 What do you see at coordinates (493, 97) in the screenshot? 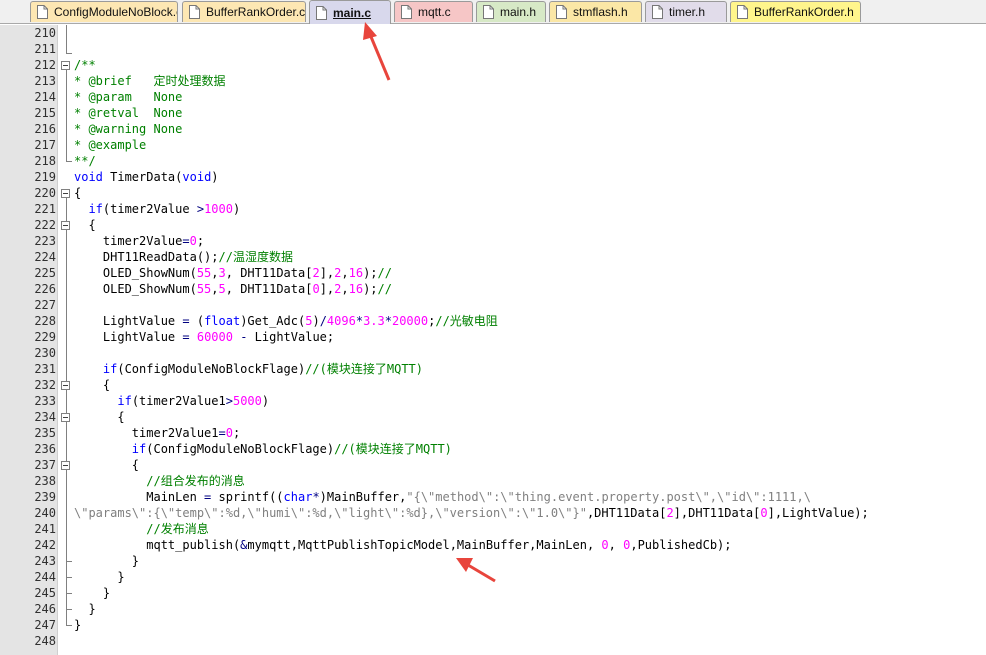
I see `code-line: 214 * @param None` at bounding box center [493, 97].